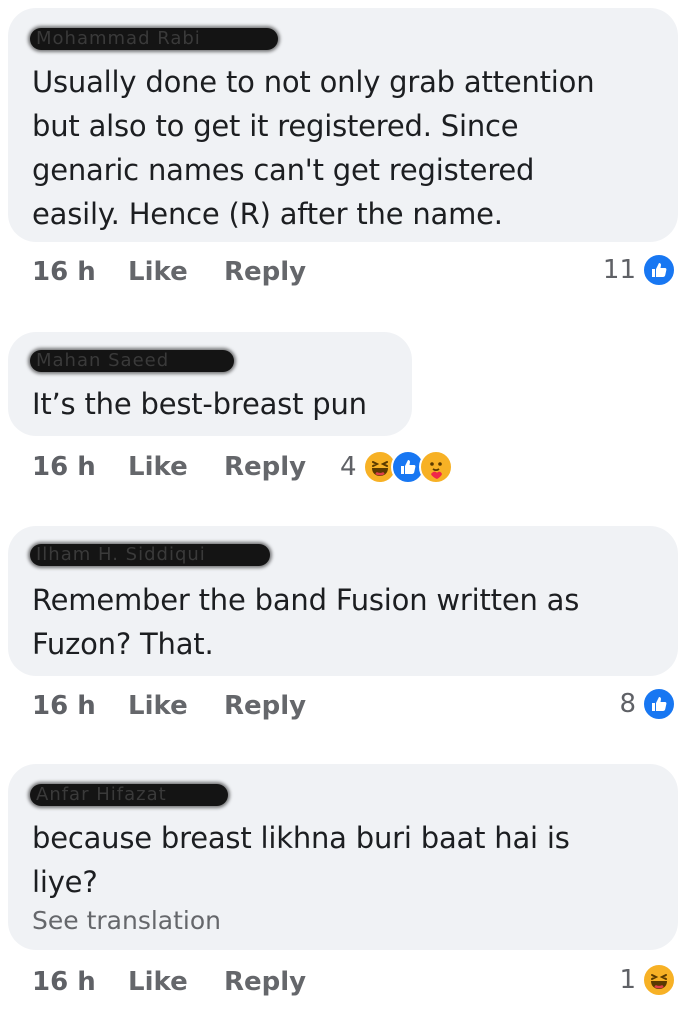 The width and height of the screenshot is (686, 1024). I want to click on reaction-summary: 8, so click(647, 704).